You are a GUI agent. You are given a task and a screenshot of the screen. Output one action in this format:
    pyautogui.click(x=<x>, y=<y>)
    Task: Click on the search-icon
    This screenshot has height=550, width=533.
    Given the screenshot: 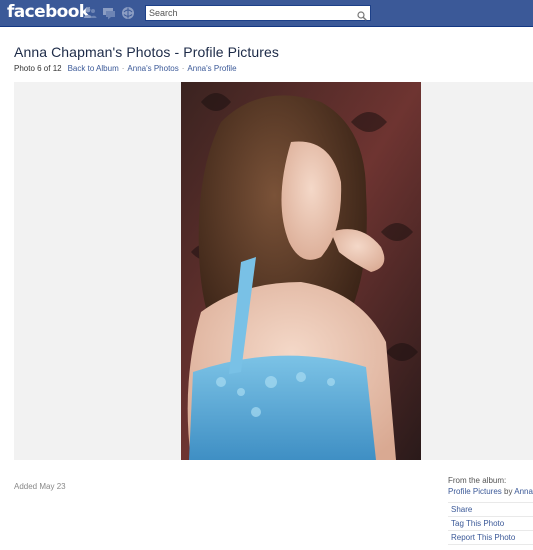 What is the action you would take?
    pyautogui.click(x=362, y=14)
    